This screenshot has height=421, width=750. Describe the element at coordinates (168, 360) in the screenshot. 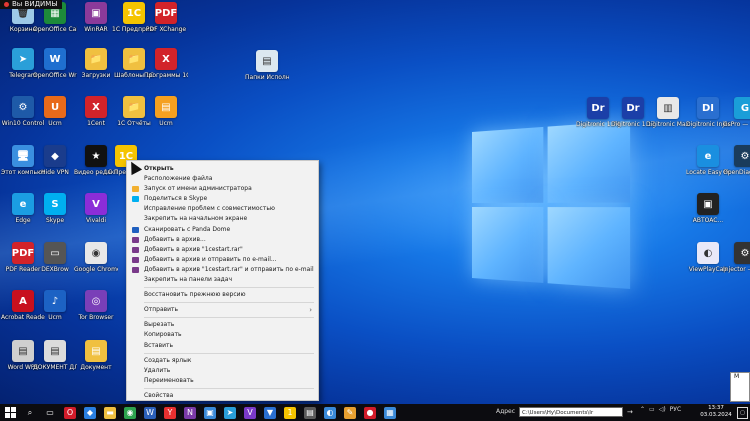

I see `menu-item-label: Создать ярлык` at that location.